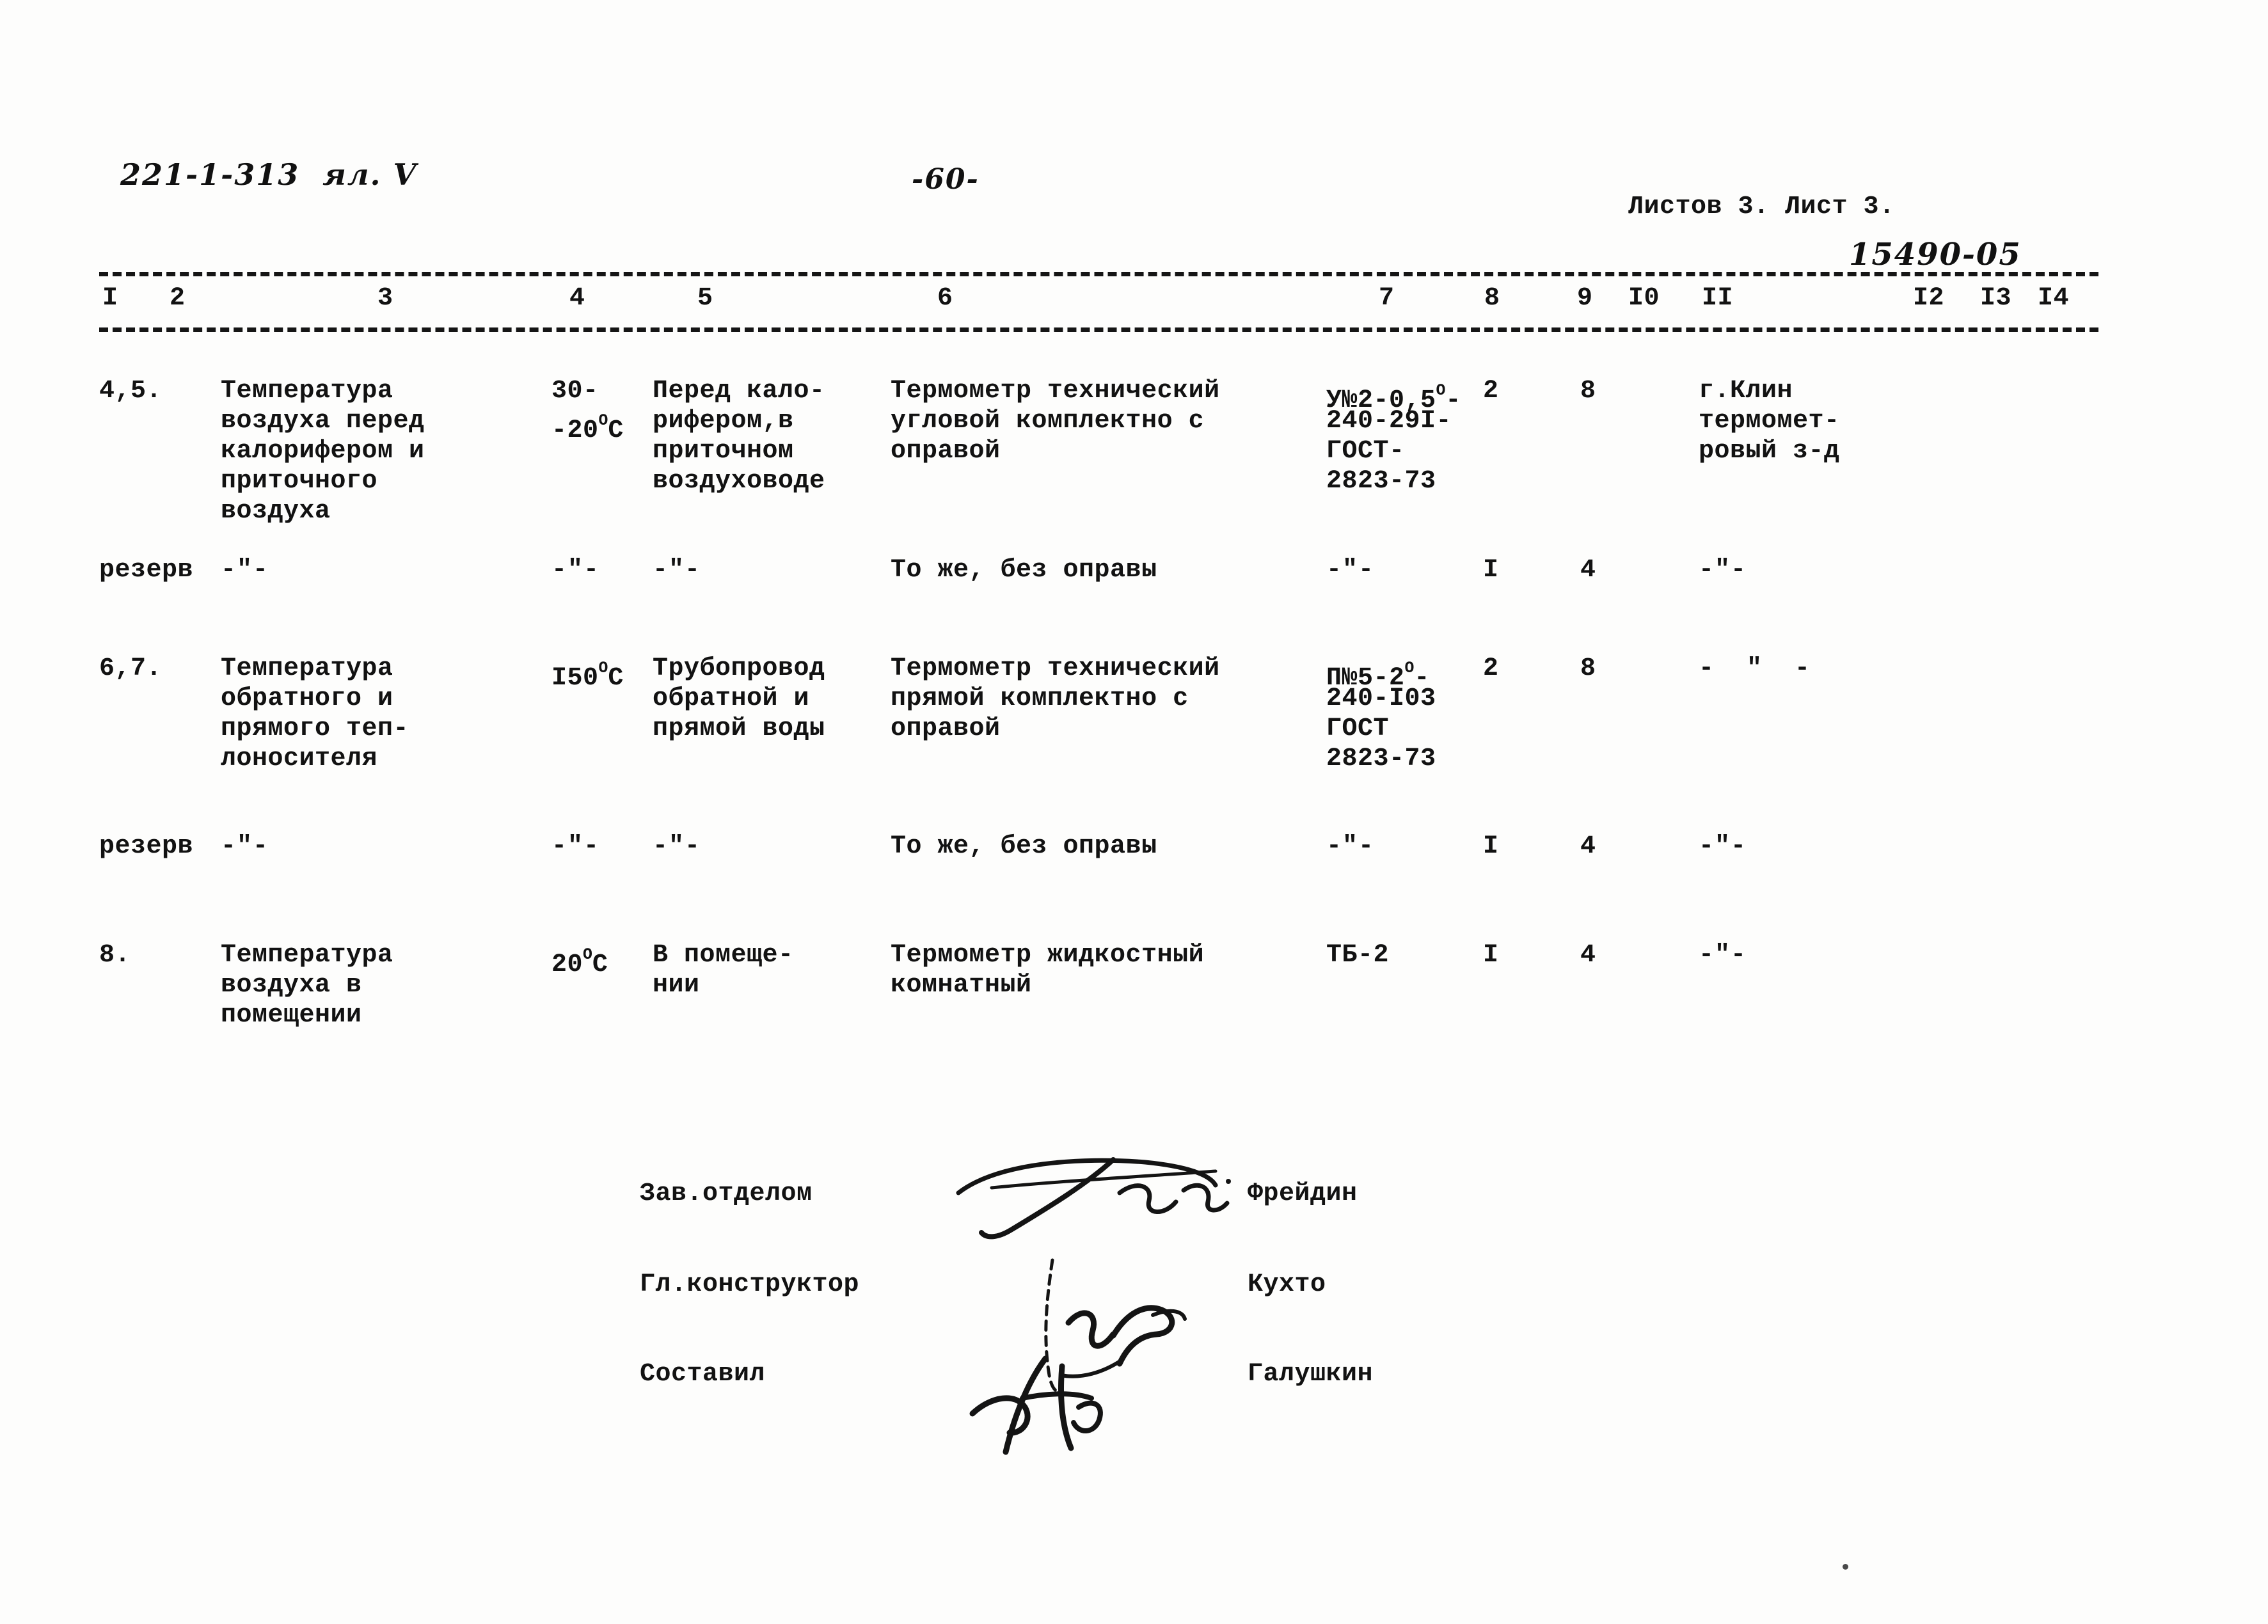 The image size is (2268, 1624). Describe the element at coordinates (723, 955) in the screenshot. I see `table-cell-c5: В помеще-` at that location.